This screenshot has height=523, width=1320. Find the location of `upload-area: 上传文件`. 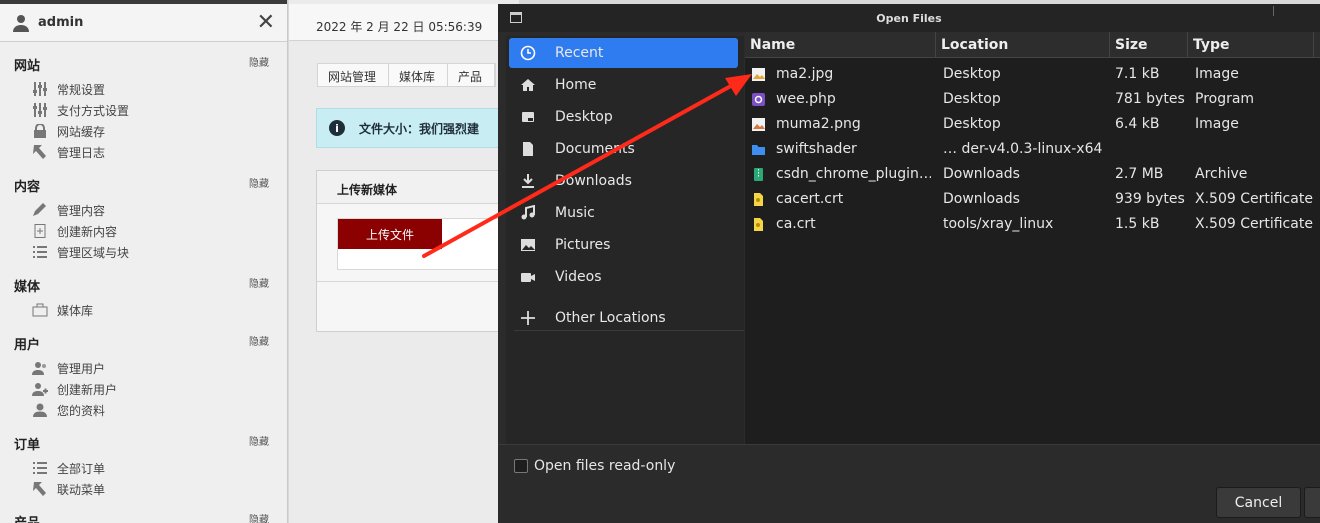

upload-area: 上传文件 is located at coordinates (427, 244).